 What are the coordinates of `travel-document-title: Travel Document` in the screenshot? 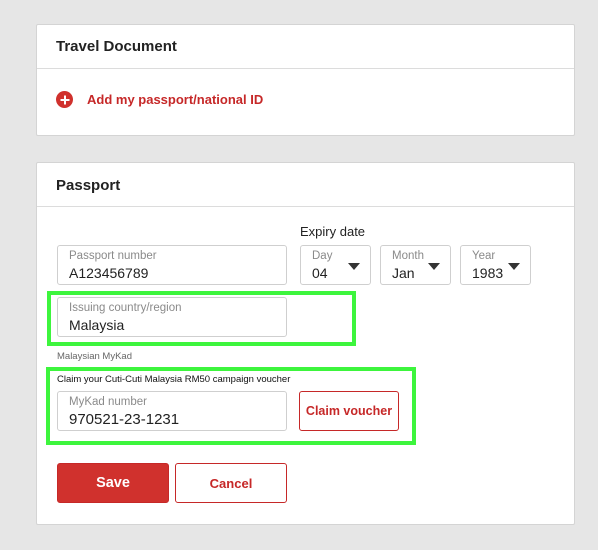 It's located at (305, 47).